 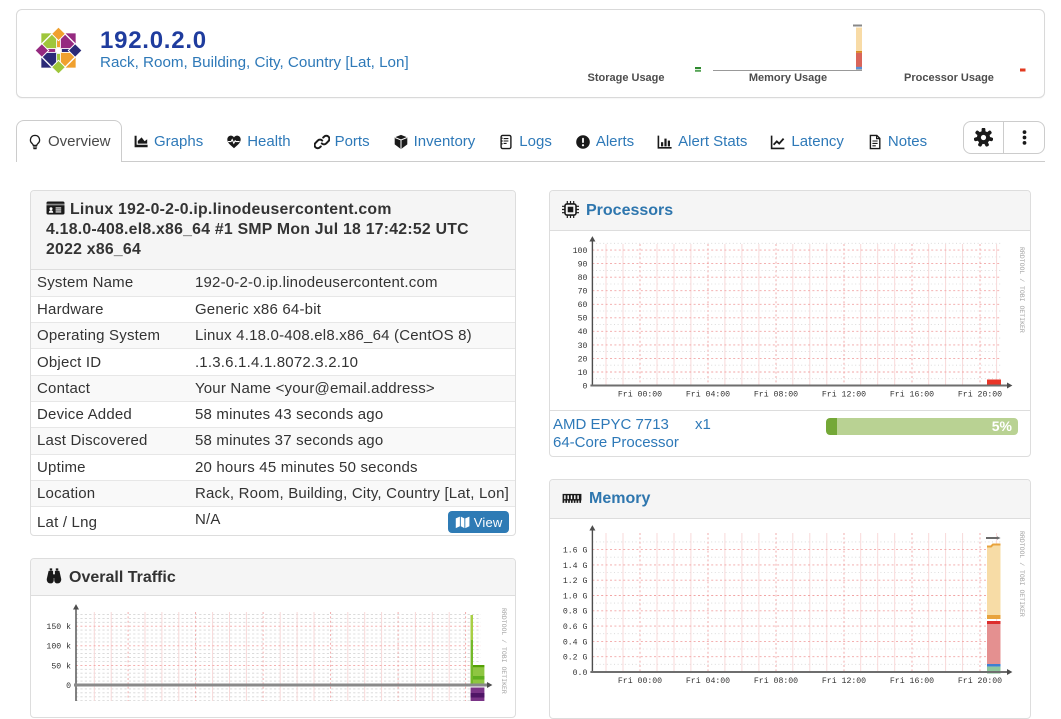 What do you see at coordinates (575, 658) in the screenshot?
I see `svg-text: 0.2 G` at bounding box center [575, 658].